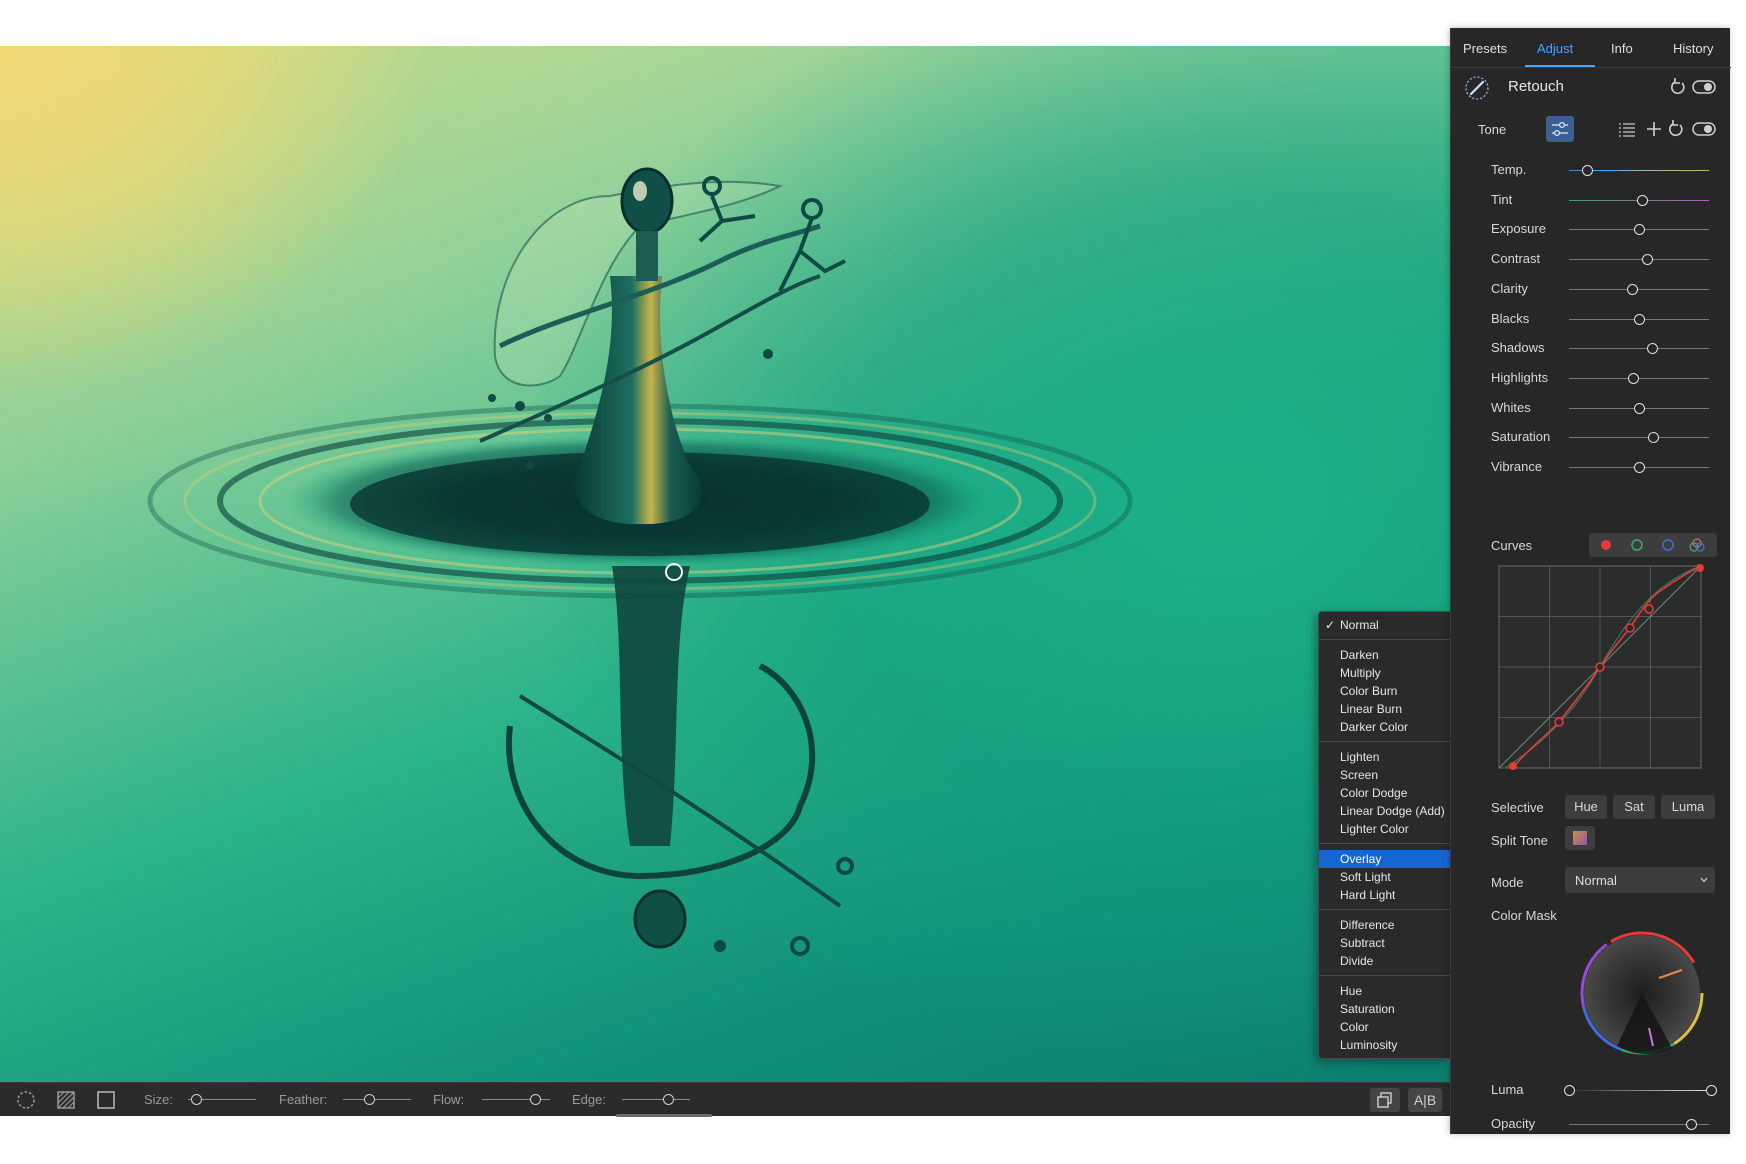  Describe the element at coordinates (1516, 258) in the screenshot. I see `slider-label: Contrast` at that location.